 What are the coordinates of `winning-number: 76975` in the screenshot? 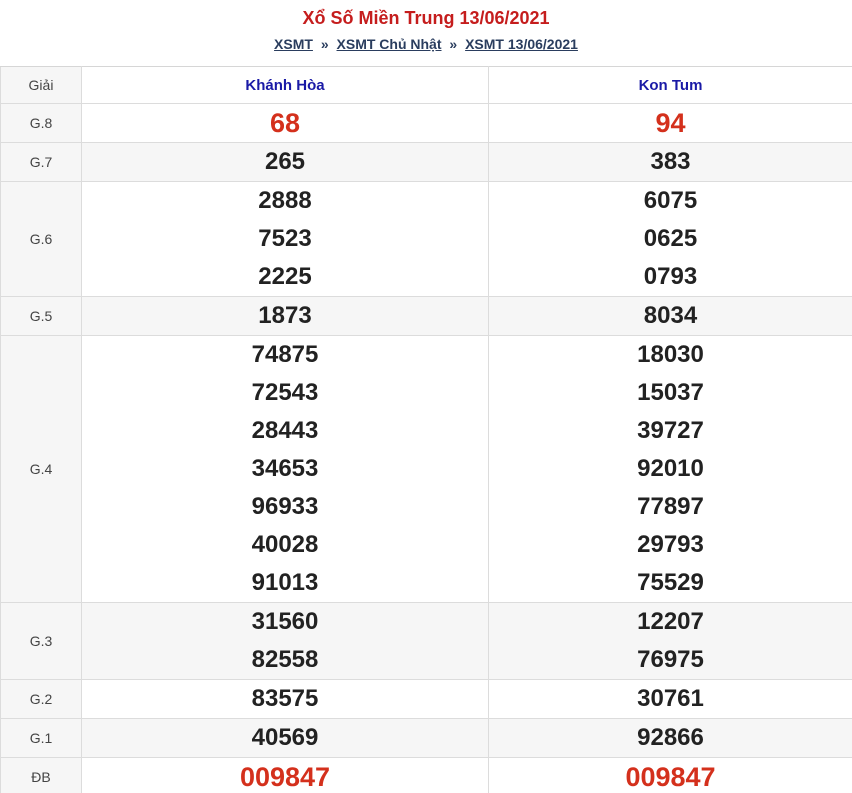 It's located at (670, 659).